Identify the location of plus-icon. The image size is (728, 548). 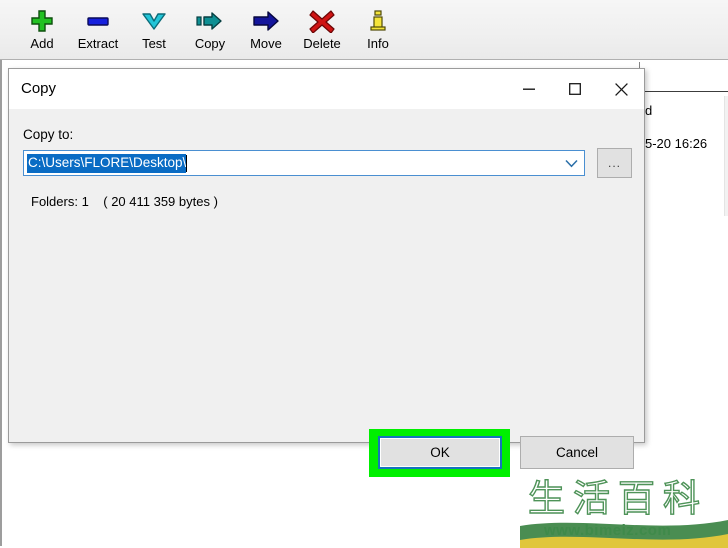
(42, 21).